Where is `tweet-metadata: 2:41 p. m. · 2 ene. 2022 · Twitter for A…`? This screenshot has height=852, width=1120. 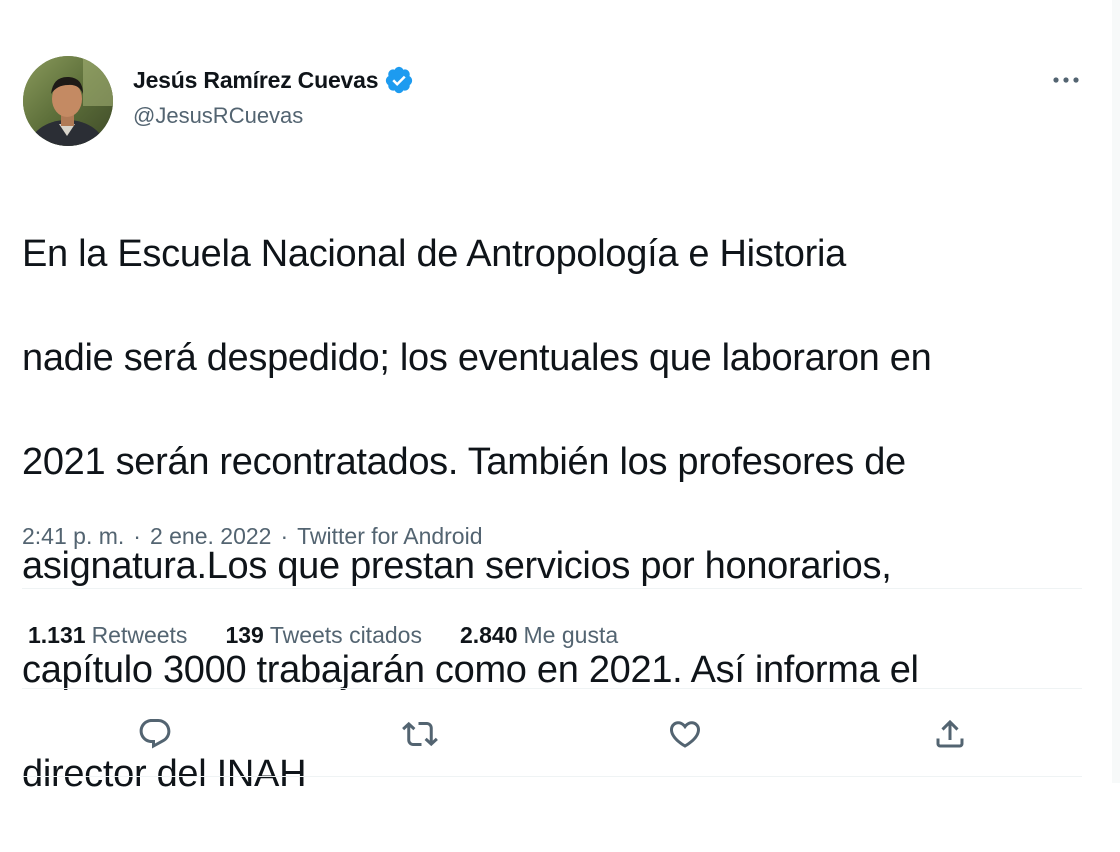
tweet-metadata: 2:41 p. m. · 2 ene. 2022 · Twitter for A… is located at coordinates (252, 536).